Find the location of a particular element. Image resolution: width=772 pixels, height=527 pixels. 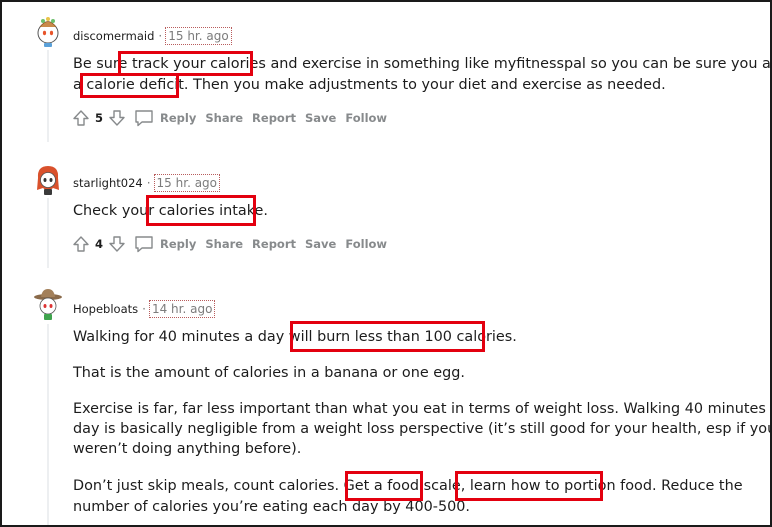

comment-text-line: weren’t doing anything before). is located at coordinates (187, 449).